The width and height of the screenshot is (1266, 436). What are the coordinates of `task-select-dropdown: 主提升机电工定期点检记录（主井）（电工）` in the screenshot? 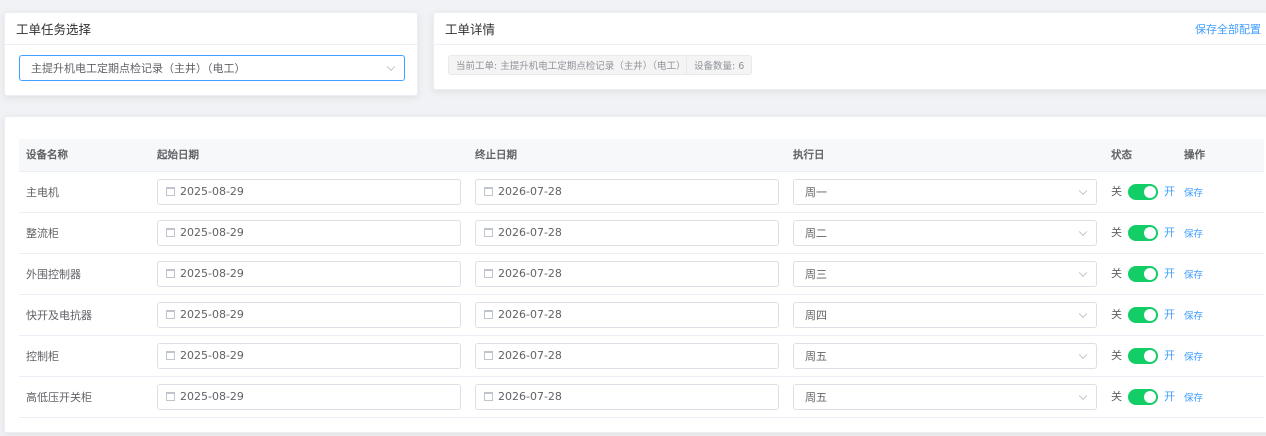 It's located at (212, 68).